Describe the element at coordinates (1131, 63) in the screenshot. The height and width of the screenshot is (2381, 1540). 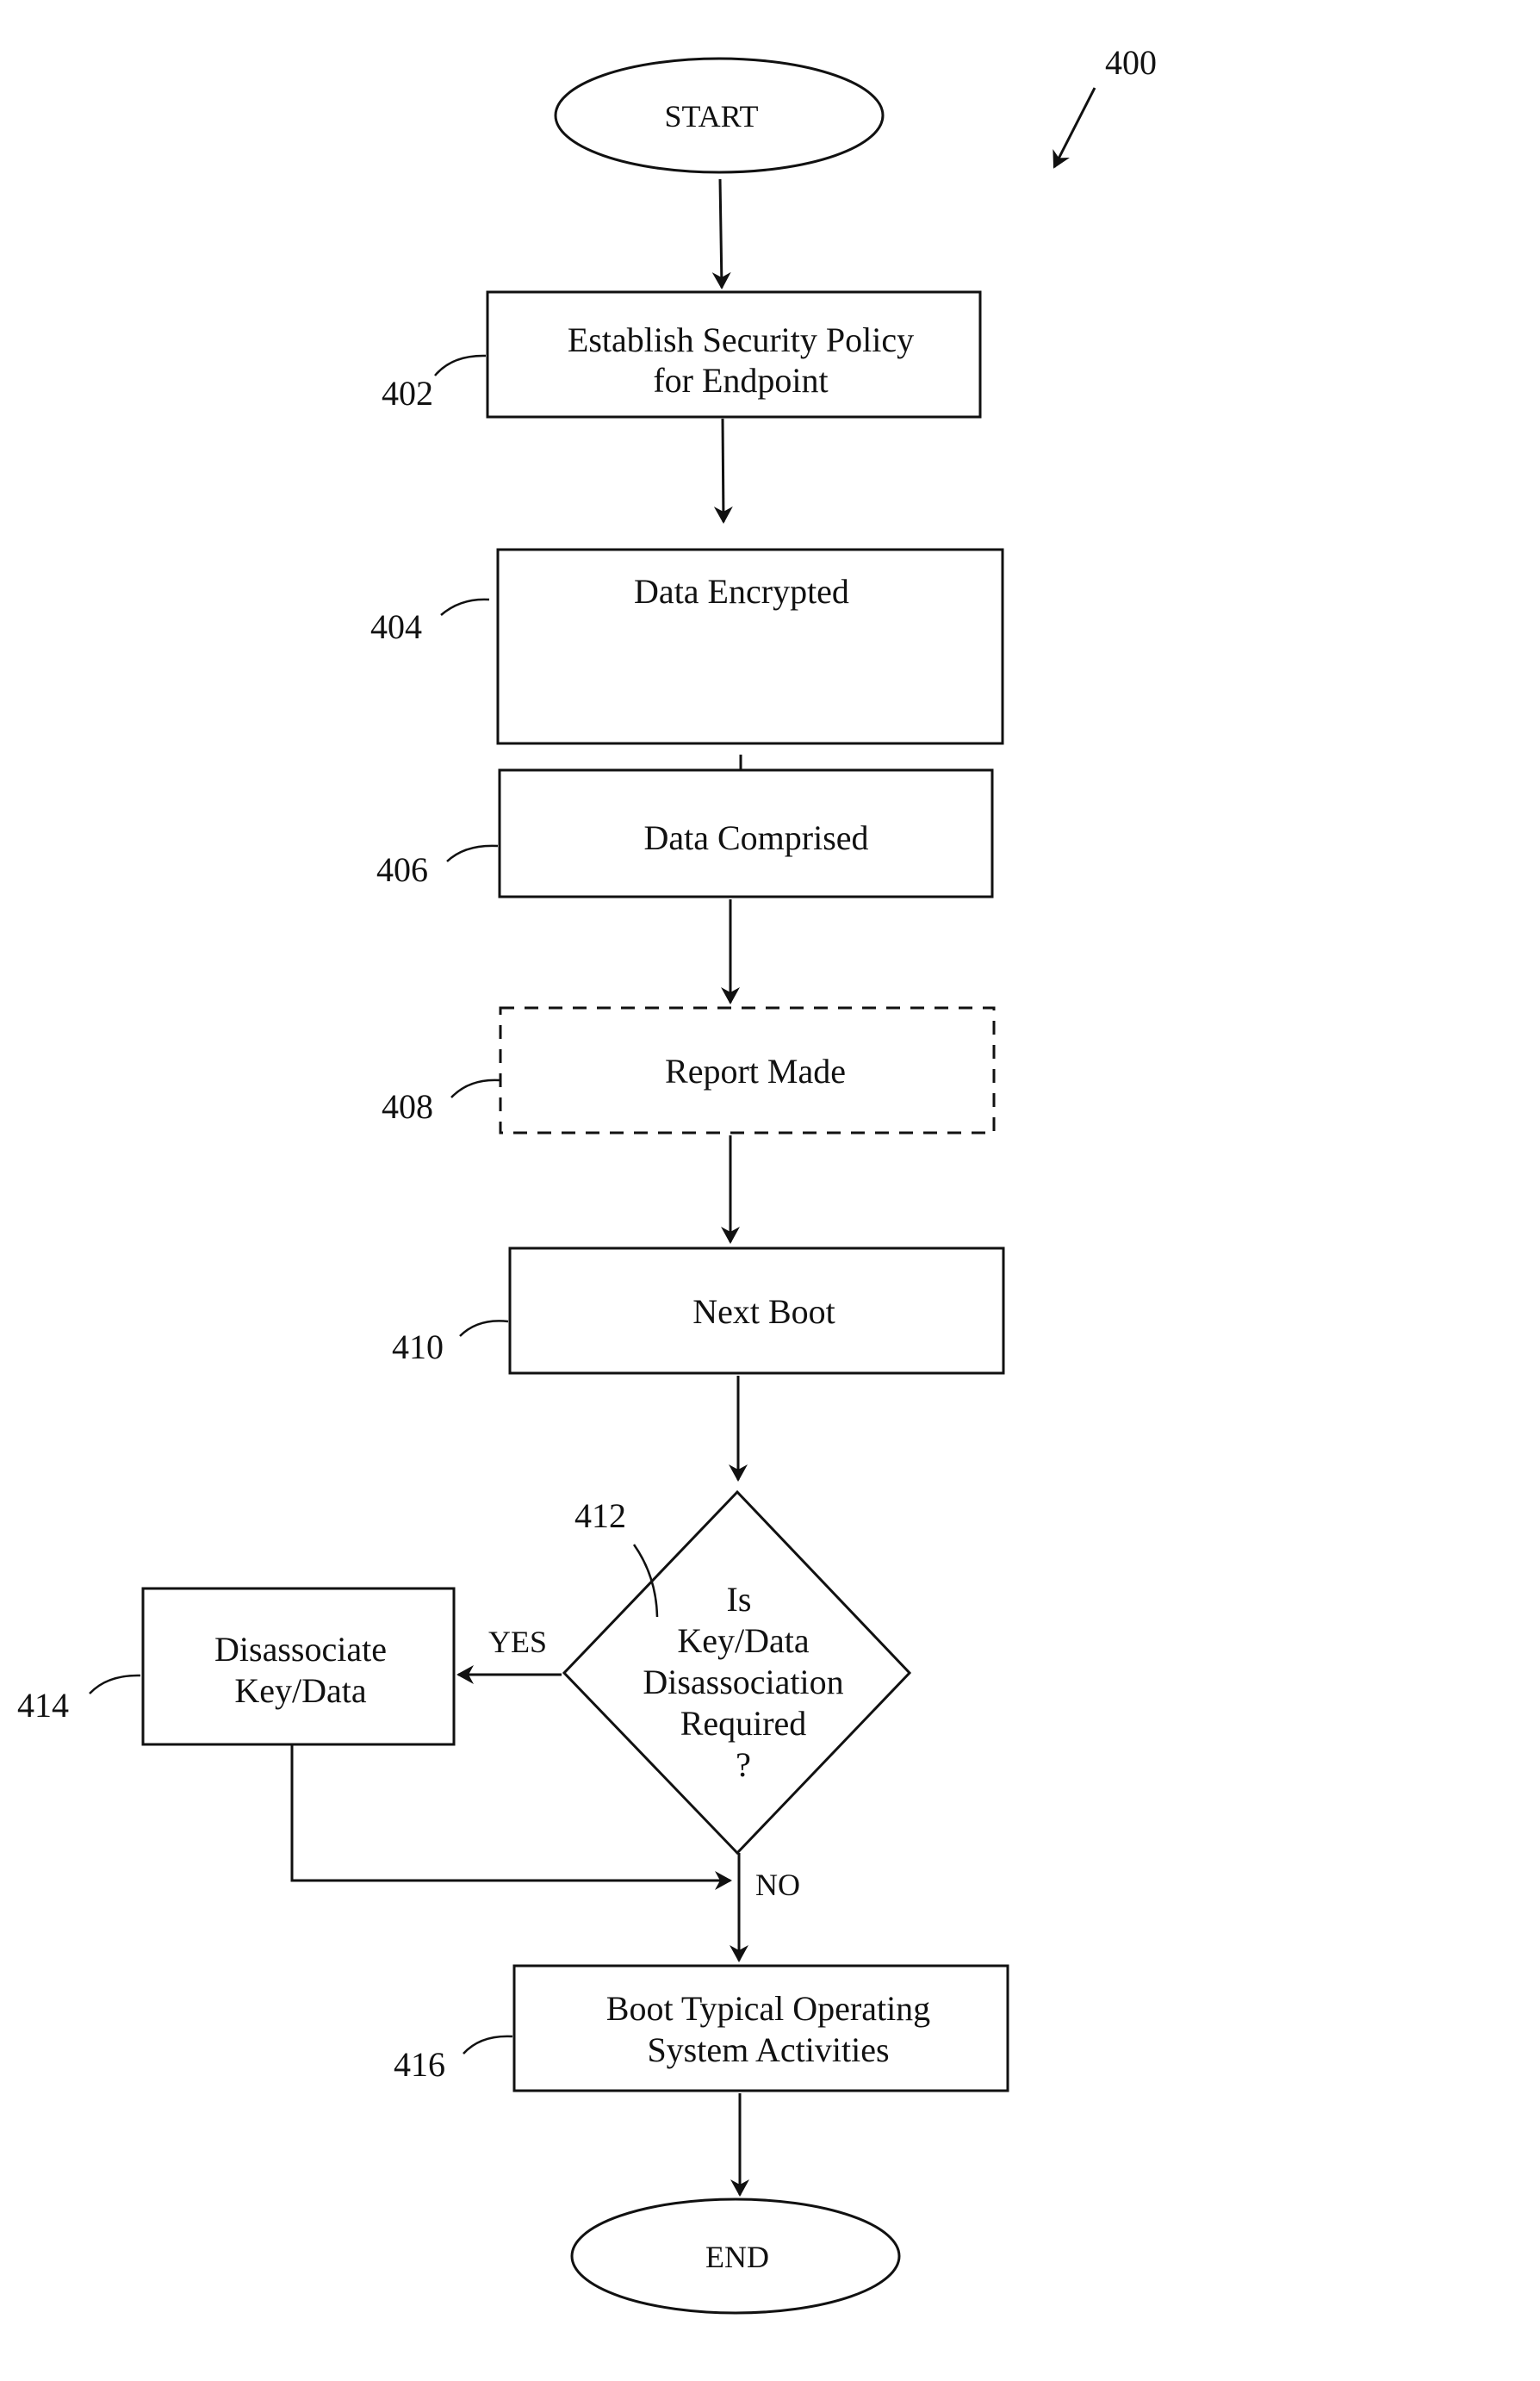
I see `figure-reference: 400` at that location.